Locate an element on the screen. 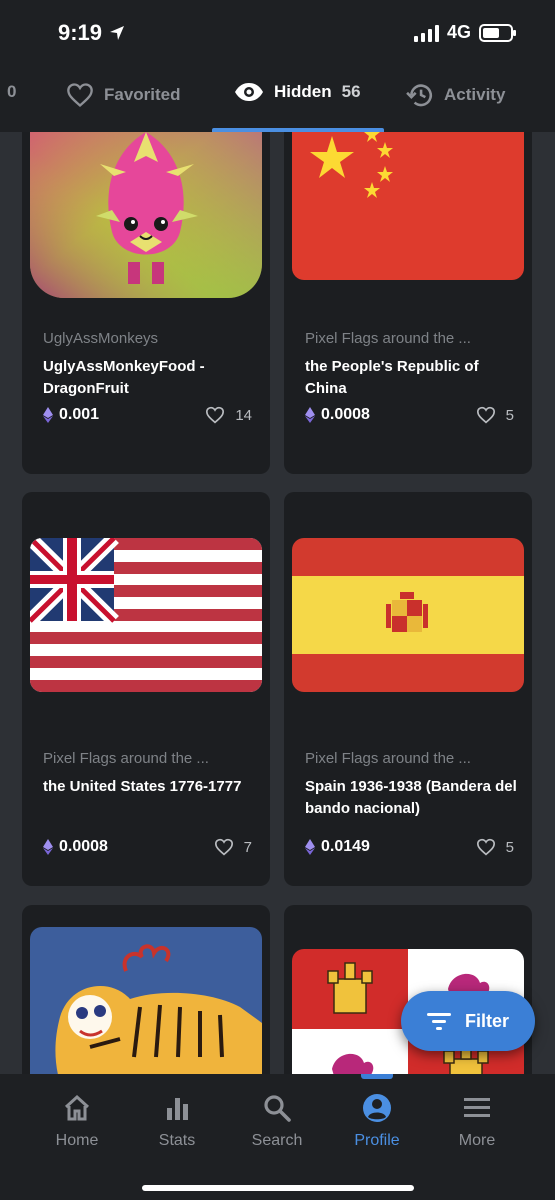 This screenshot has width=555, height=1200. tab-favorited: Favorited is located at coordinates (123, 95).